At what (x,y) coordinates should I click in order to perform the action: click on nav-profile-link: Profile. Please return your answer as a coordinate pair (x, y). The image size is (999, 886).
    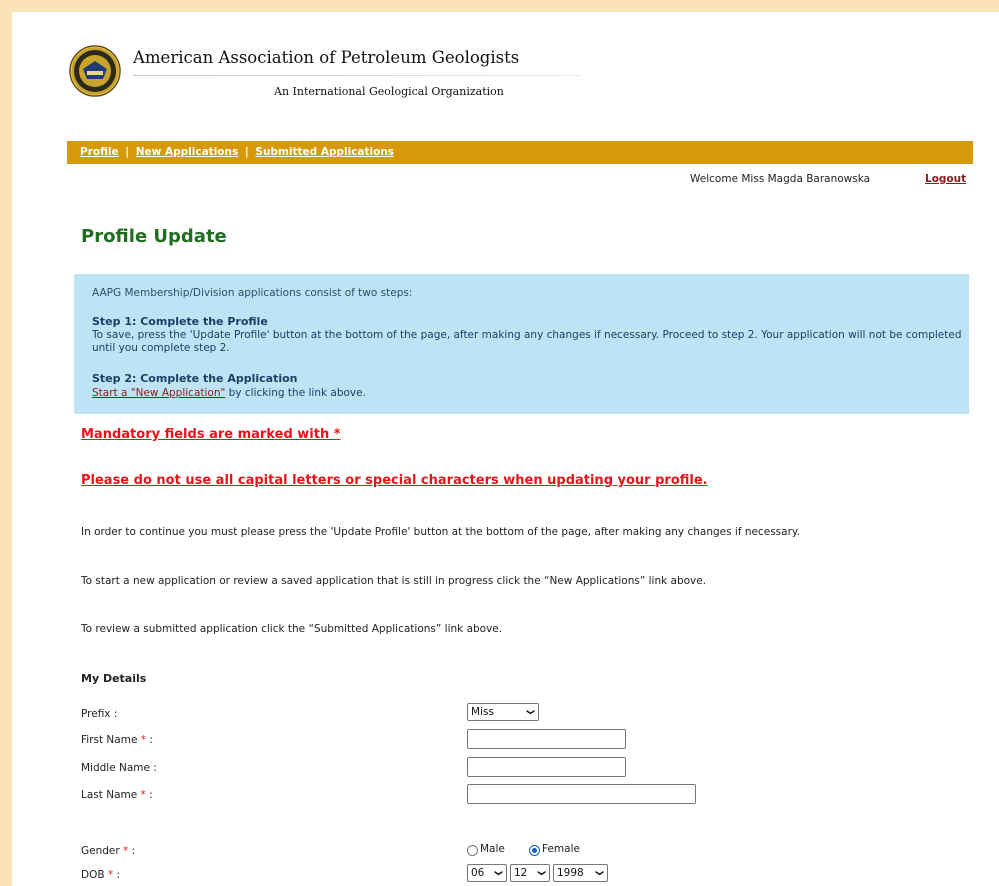
    Looking at the image, I should click on (99, 152).